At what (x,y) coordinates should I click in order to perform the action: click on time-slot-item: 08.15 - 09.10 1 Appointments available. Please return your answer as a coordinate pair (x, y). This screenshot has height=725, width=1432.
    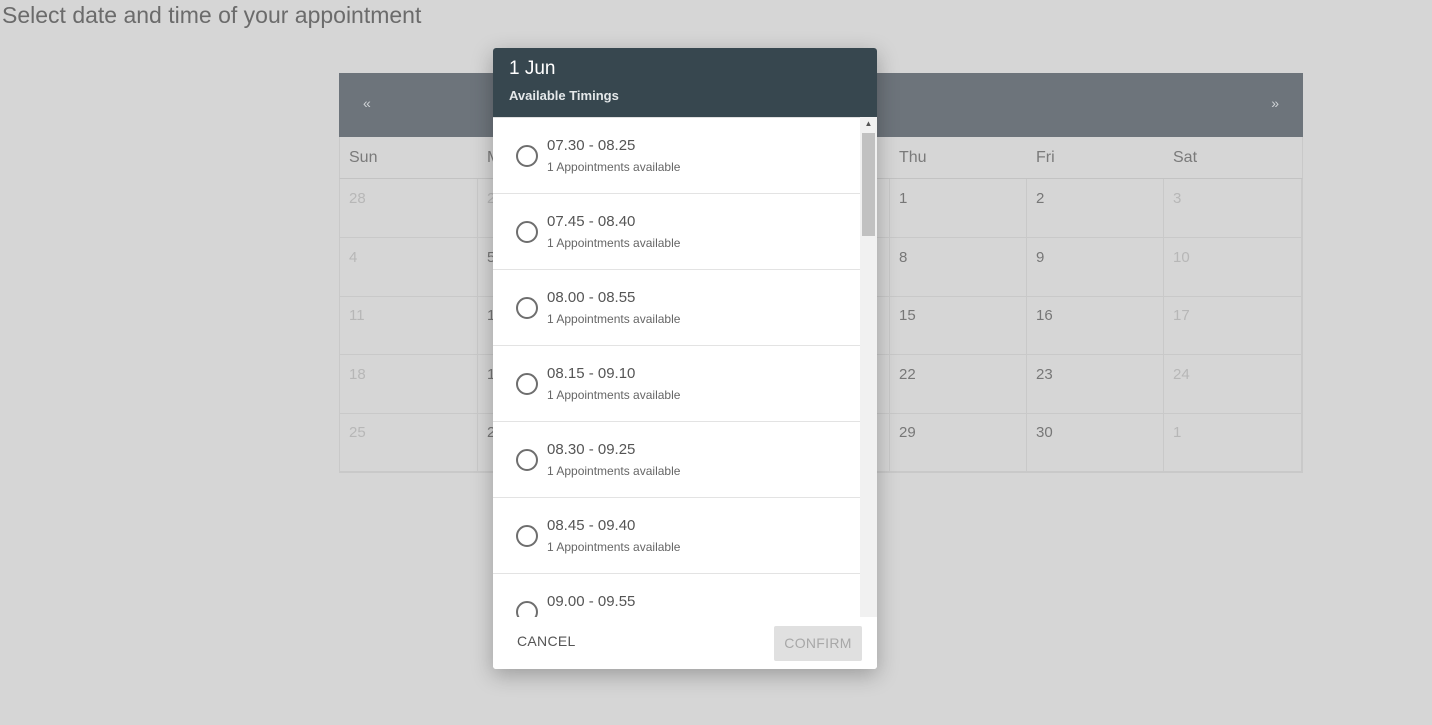
    Looking at the image, I should click on (676, 384).